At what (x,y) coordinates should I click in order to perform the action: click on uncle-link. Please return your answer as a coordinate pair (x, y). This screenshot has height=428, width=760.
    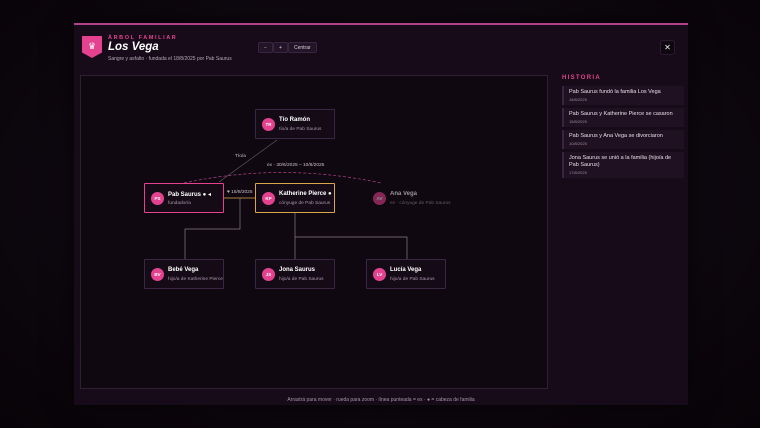
    Looking at the image, I should click on (248, 161).